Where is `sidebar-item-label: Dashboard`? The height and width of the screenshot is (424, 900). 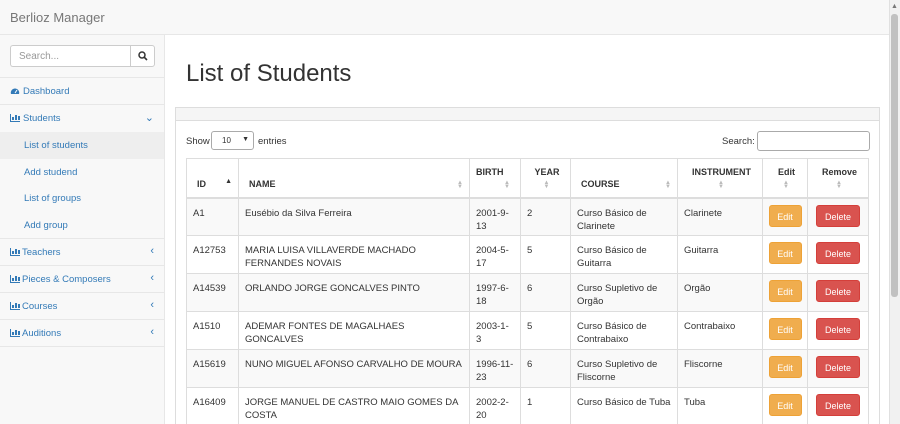 sidebar-item-label: Dashboard is located at coordinates (46, 91).